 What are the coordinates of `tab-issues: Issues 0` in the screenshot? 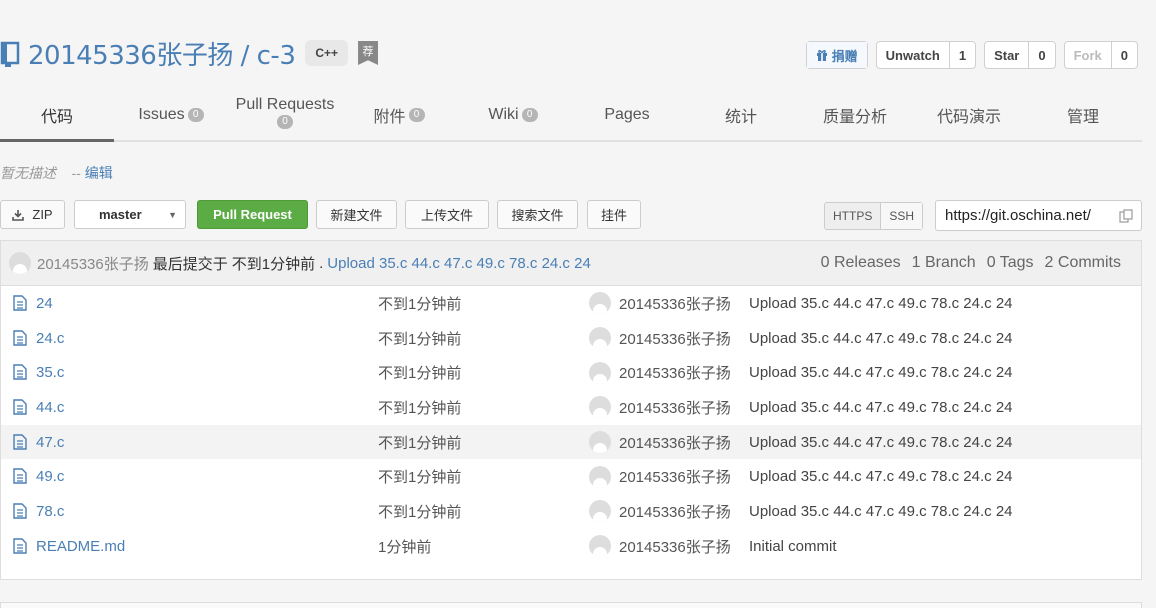 It's located at (171, 115).